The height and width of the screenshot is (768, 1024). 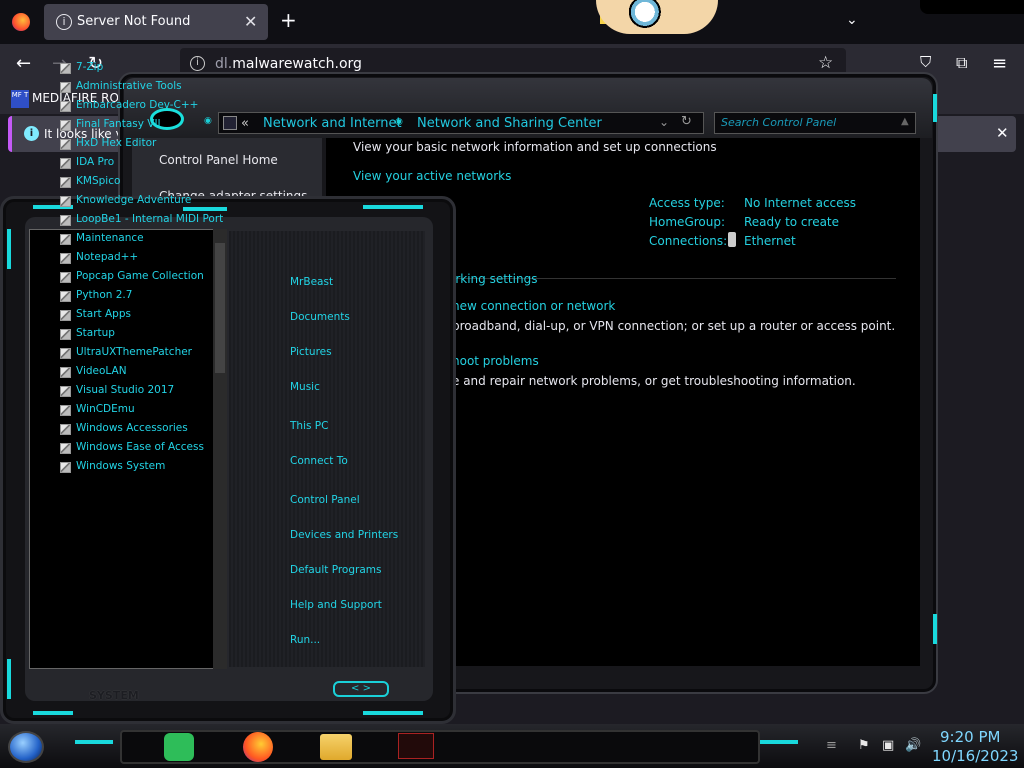 What do you see at coordinates (220, 449) in the screenshot?
I see `programs-scrollbar` at bounding box center [220, 449].